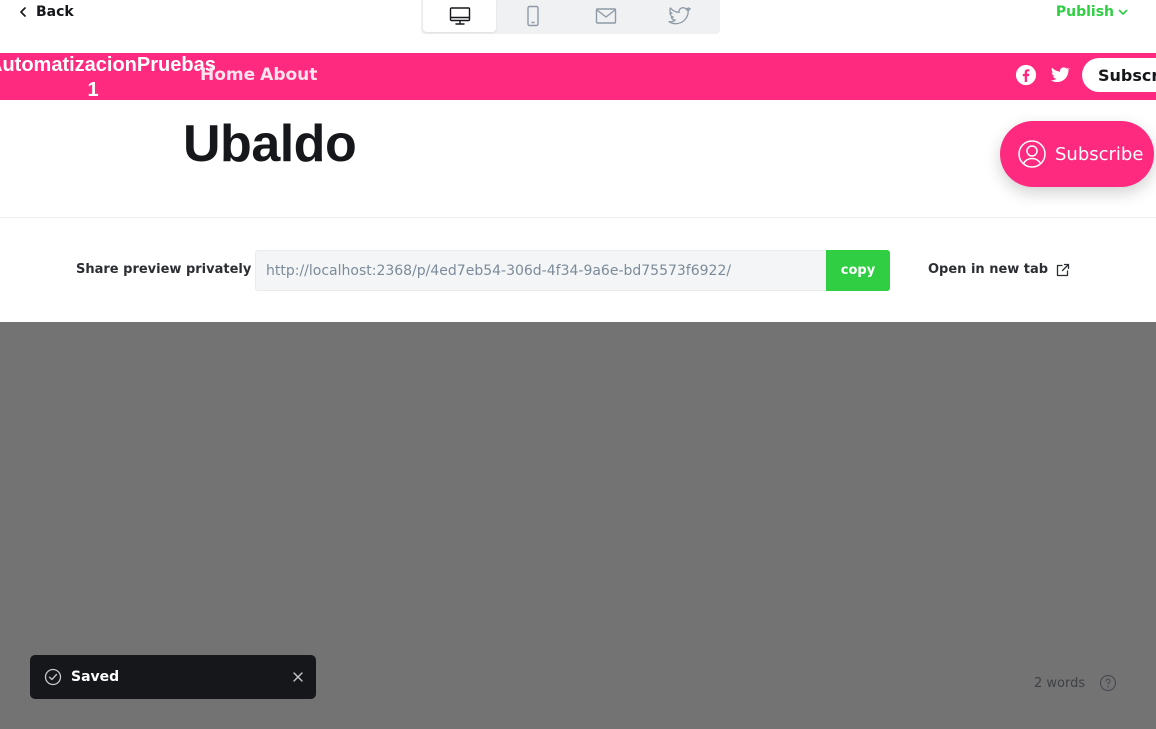 The height and width of the screenshot is (729, 1156). I want to click on nav-links: Home About, so click(258, 75).